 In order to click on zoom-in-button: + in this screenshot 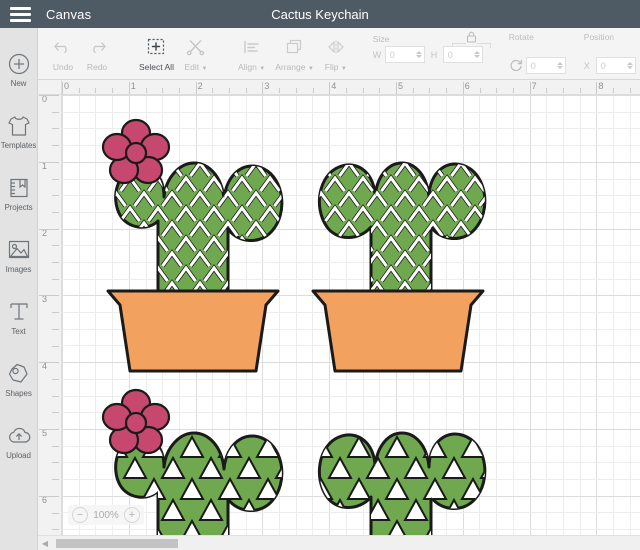, I will do `click(132, 515)`.